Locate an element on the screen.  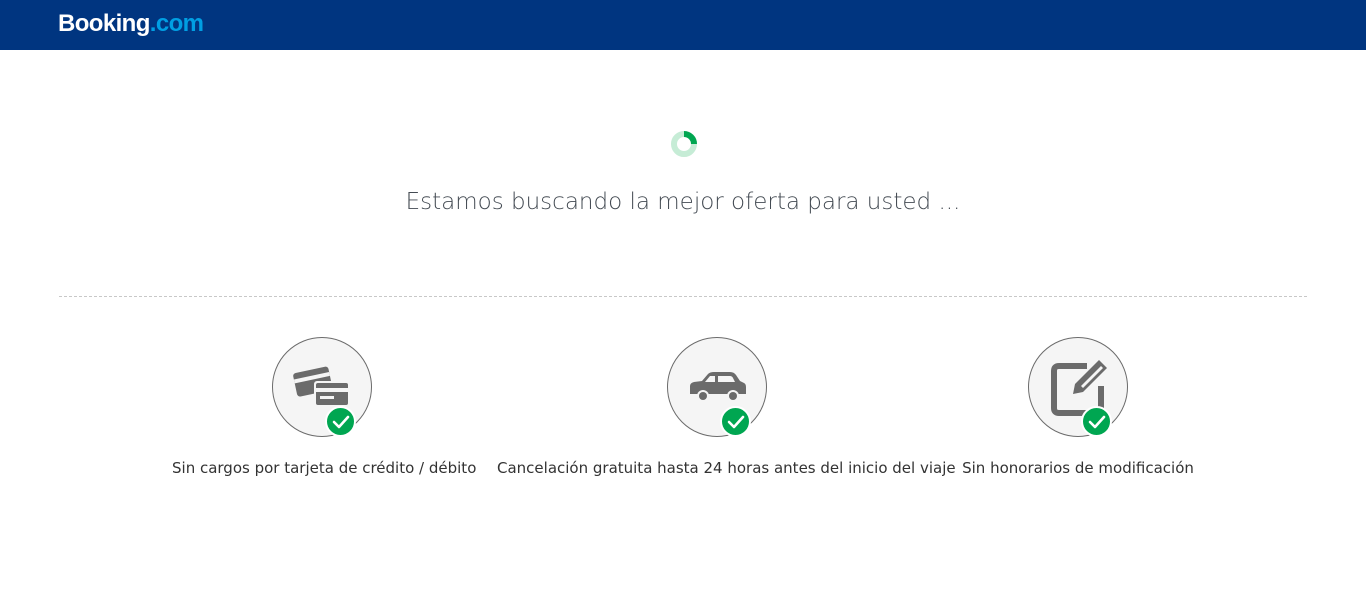
loading-spinner-icon is located at coordinates (684, 144).